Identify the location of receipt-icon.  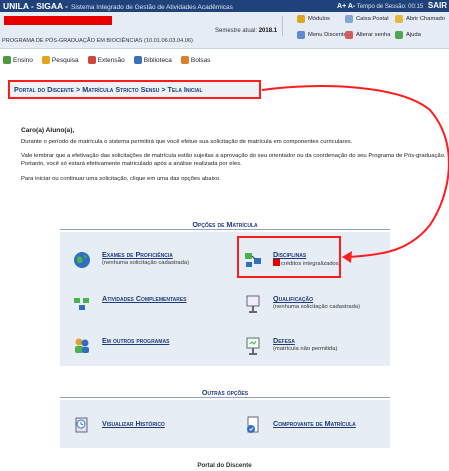
(253, 425).